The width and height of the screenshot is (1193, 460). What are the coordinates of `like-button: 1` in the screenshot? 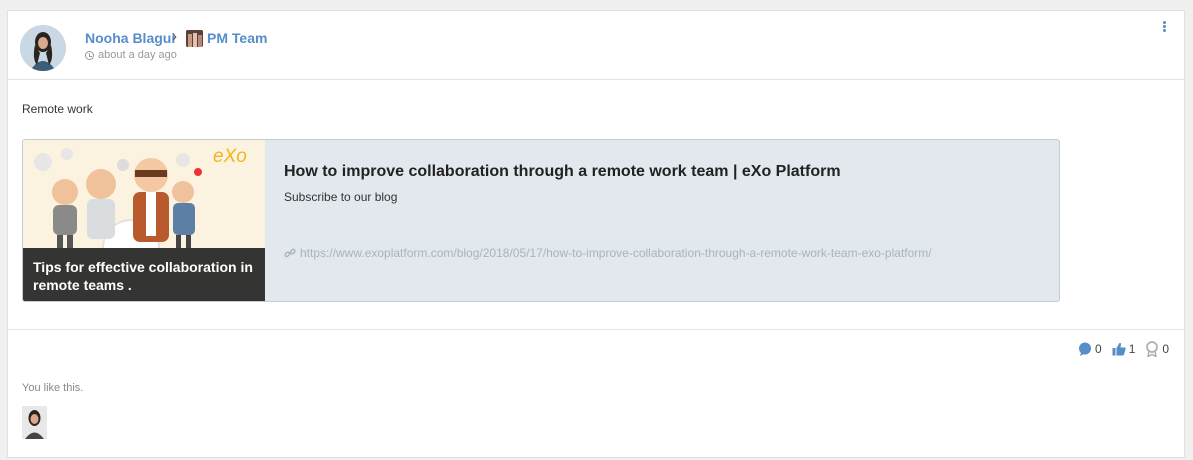 It's located at (1124, 349).